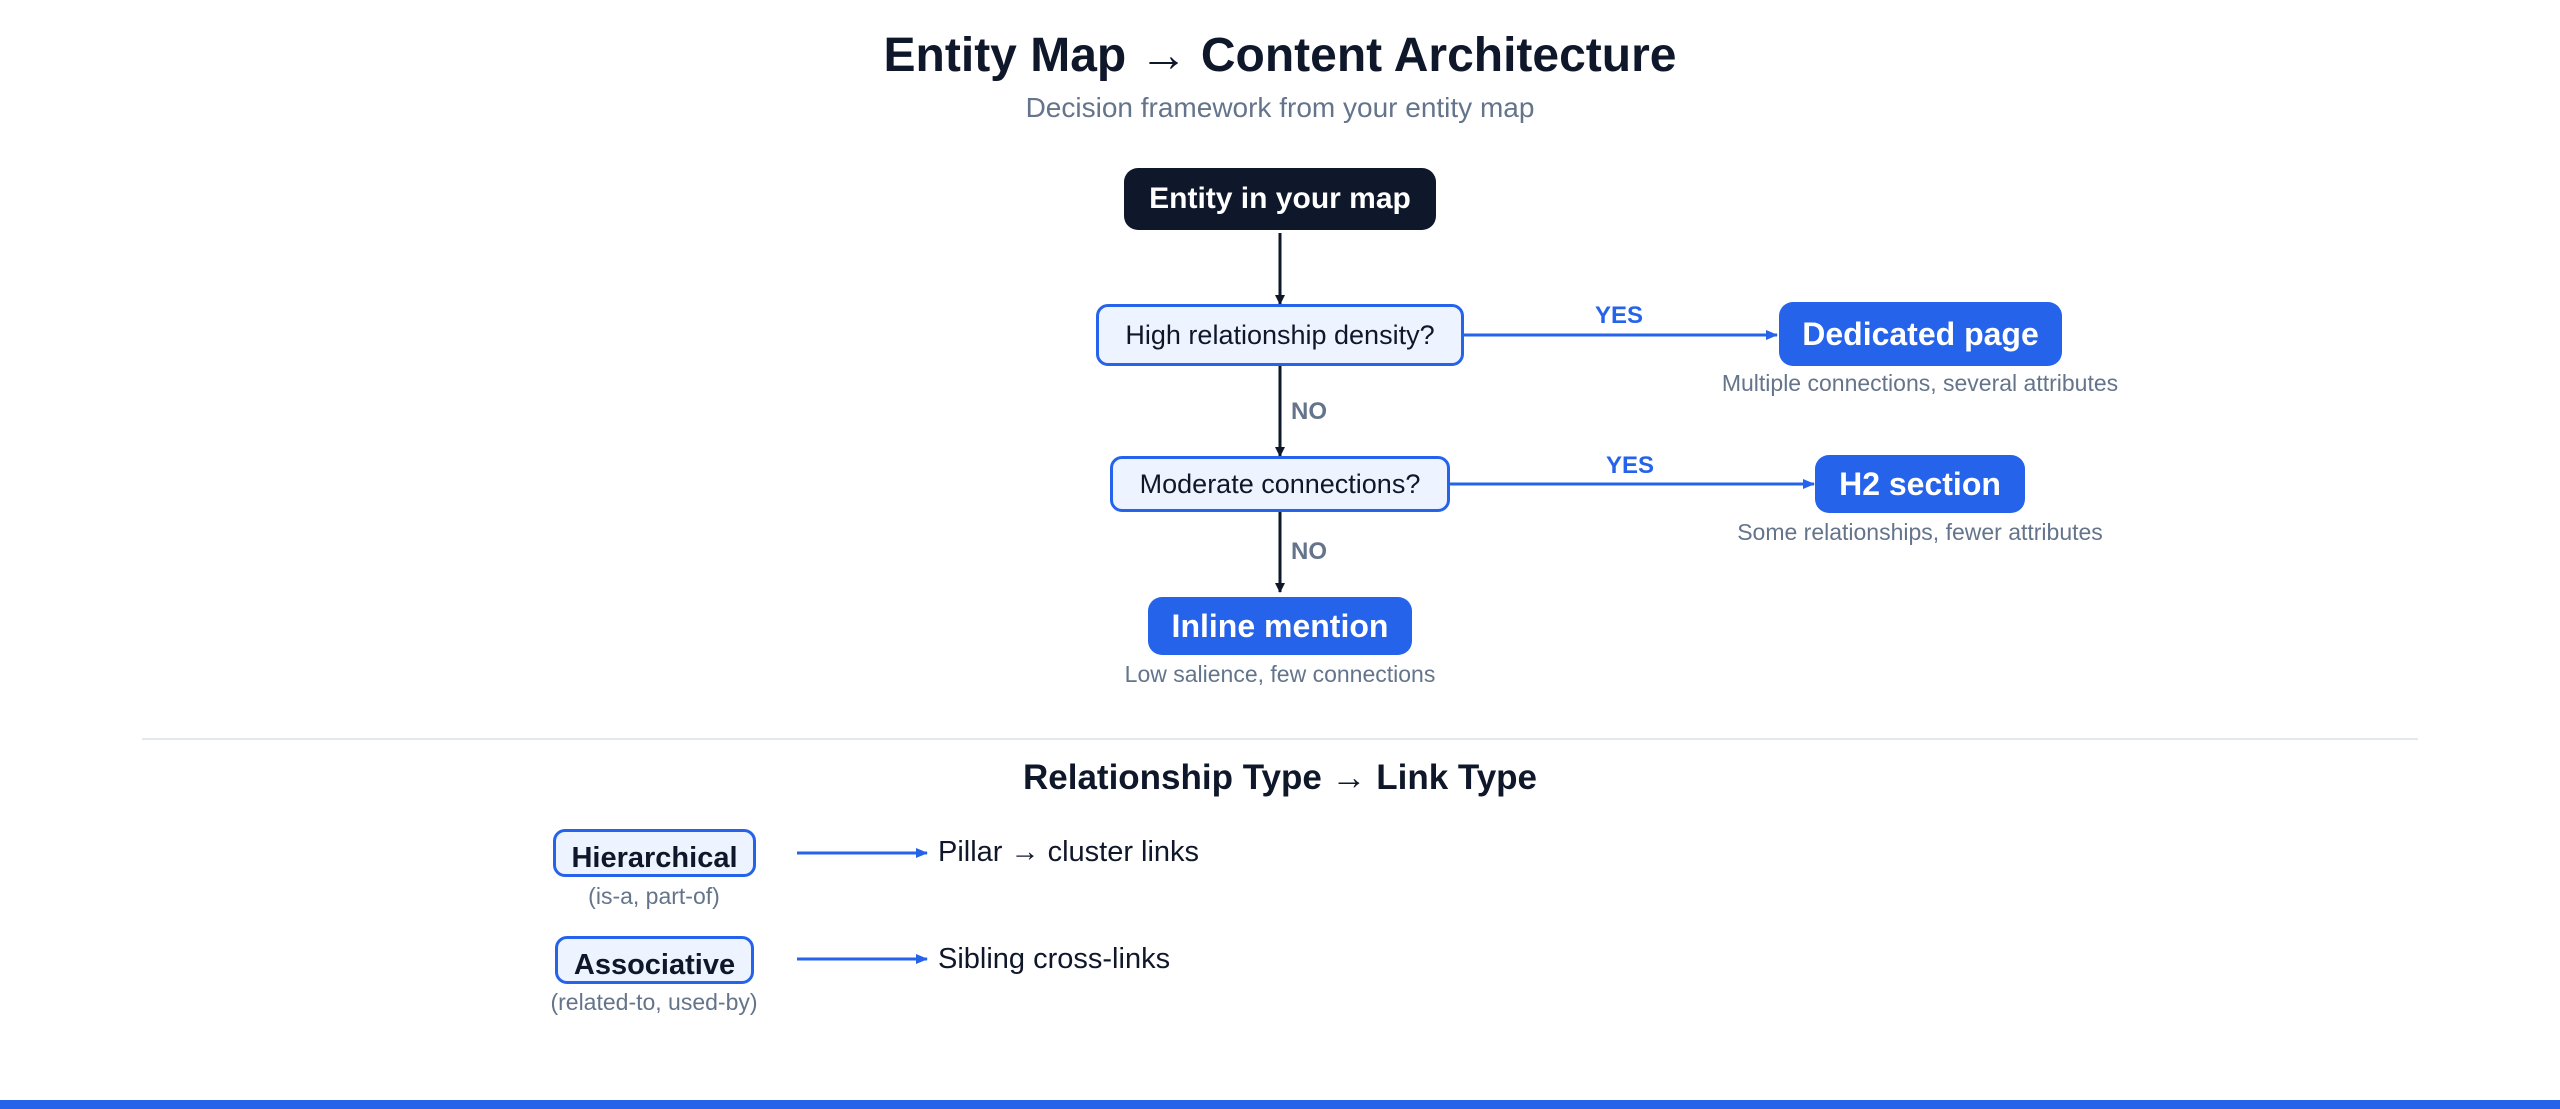  I want to click on edge-label-no-2: NO, so click(1309, 551).